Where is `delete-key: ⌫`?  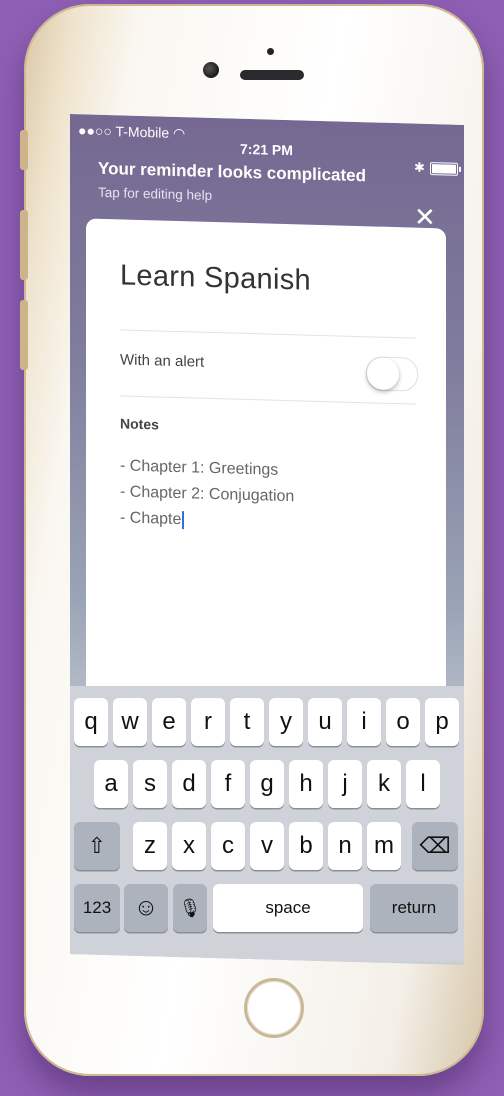 delete-key: ⌫ is located at coordinates (435, 846).